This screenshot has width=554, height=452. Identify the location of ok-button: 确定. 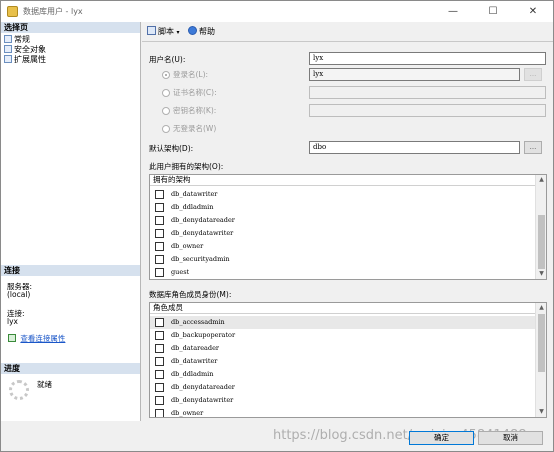
(441, 438).